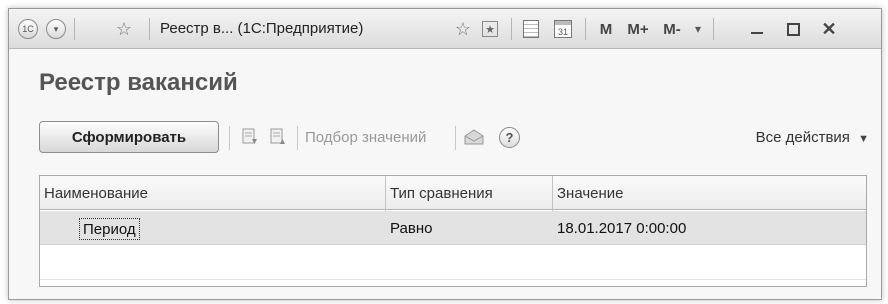  Describe the element at coordinates (606, 29) in the screenshot. I see `memory-store-button: M` at that location.